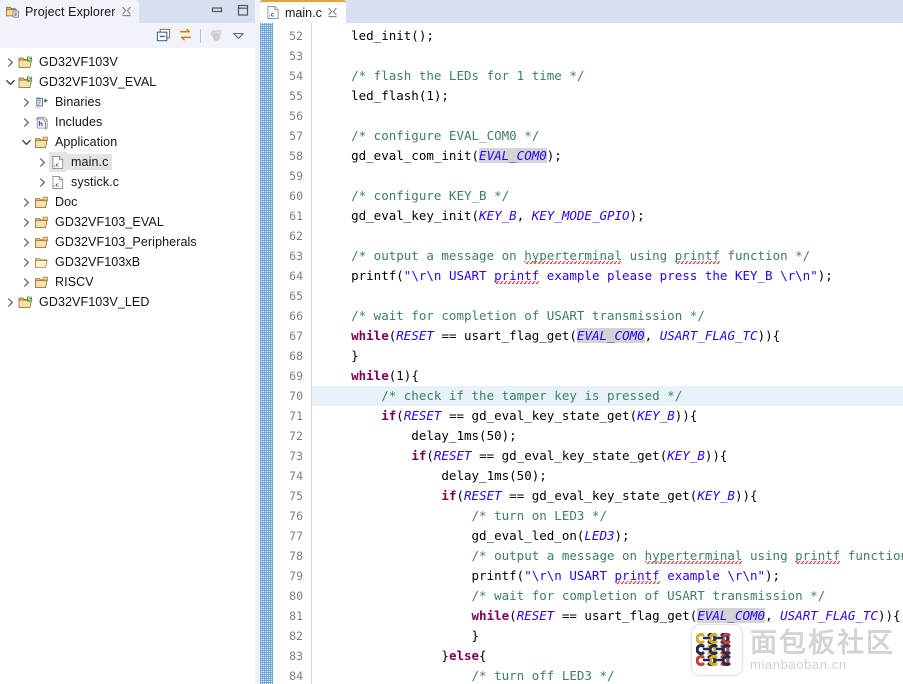  What do you see at coordinates (185, 35) in the screenshot?
I see `link-with-editor-icon` at bounding box center [185, 35].